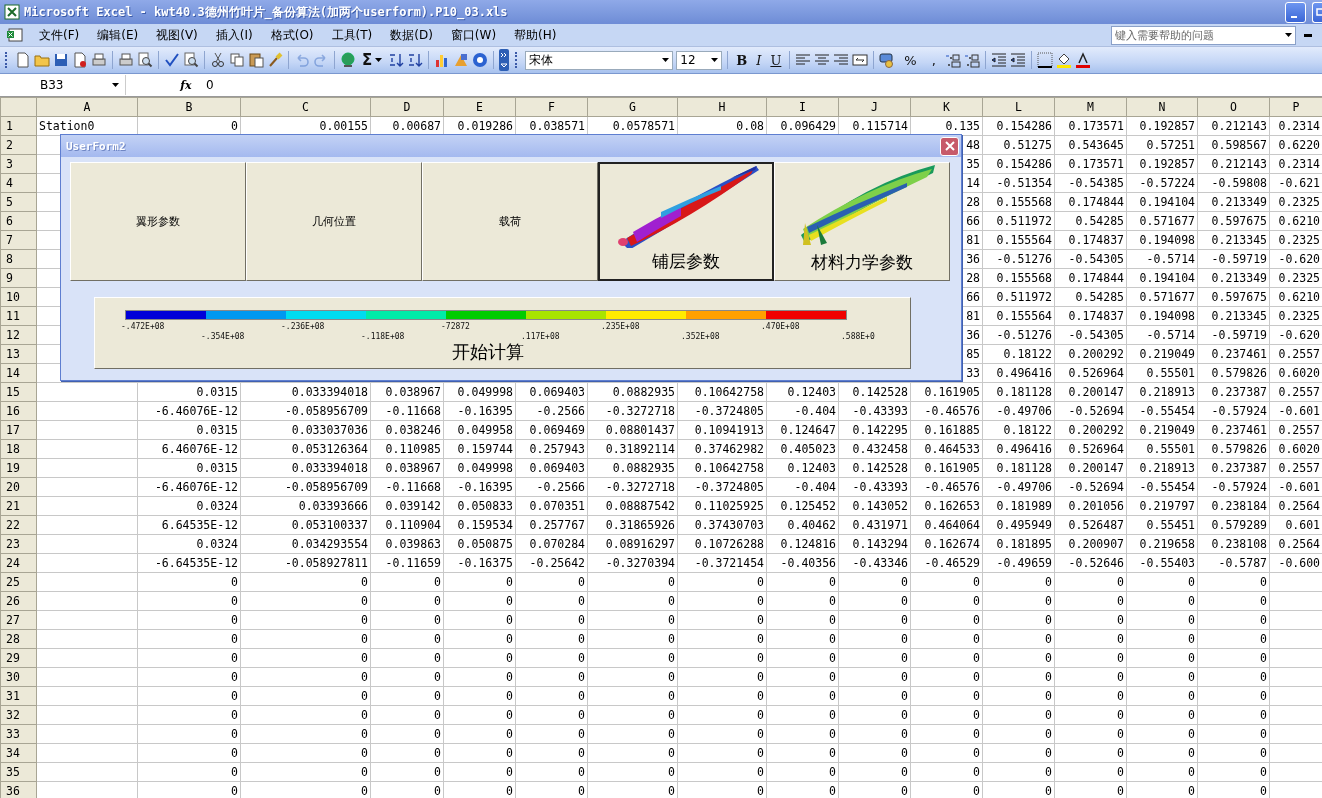 The image size is (1322, 798). What do you see at coordinates (1239, 354) in the screenshot?
I see `table-cell: 0.237461` at bounding box center [1239, 354].